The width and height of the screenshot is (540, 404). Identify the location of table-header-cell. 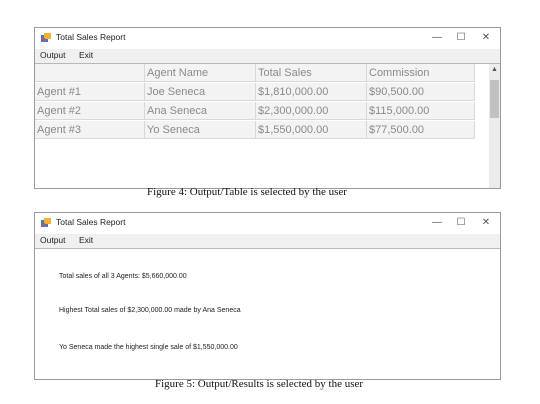
(90, 73).